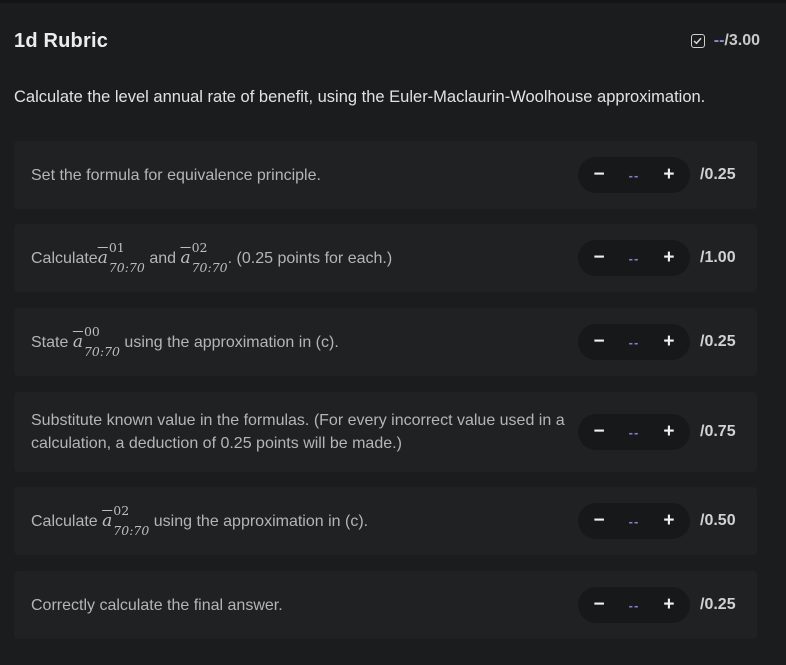 This screenshot has width=786, height=665. Describe the element at coordinates (91, 331) in the screenshot. I see `math-sup: 00` at that location.